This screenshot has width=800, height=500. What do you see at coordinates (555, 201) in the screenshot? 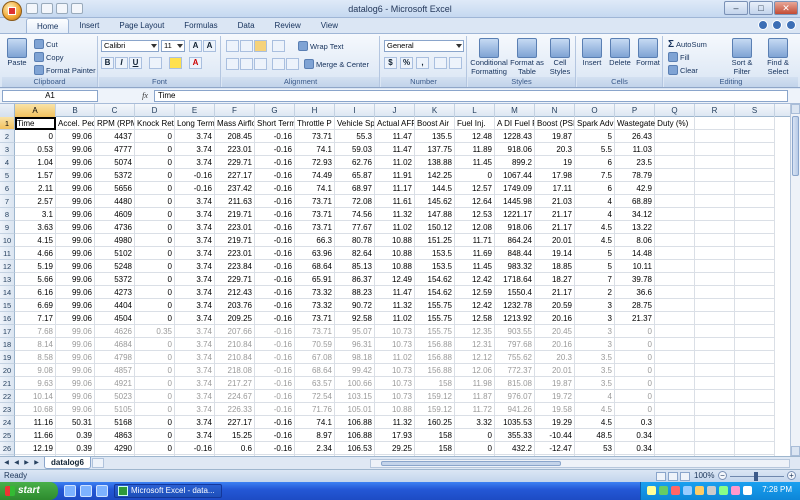
I see `cell: 21.03` at bounding box center [555, 201].